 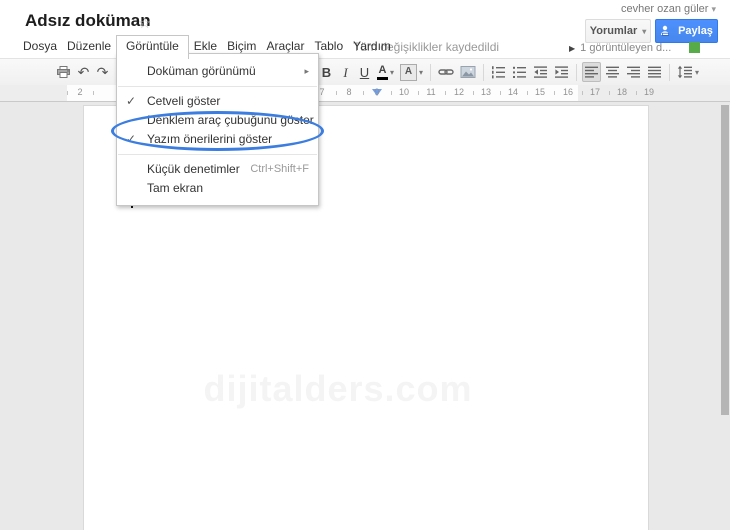 What do you see at coordinates (665, 9) in the screenshot?
I see `account-name: cevher ozan güler` at bounding box center [665, 9].